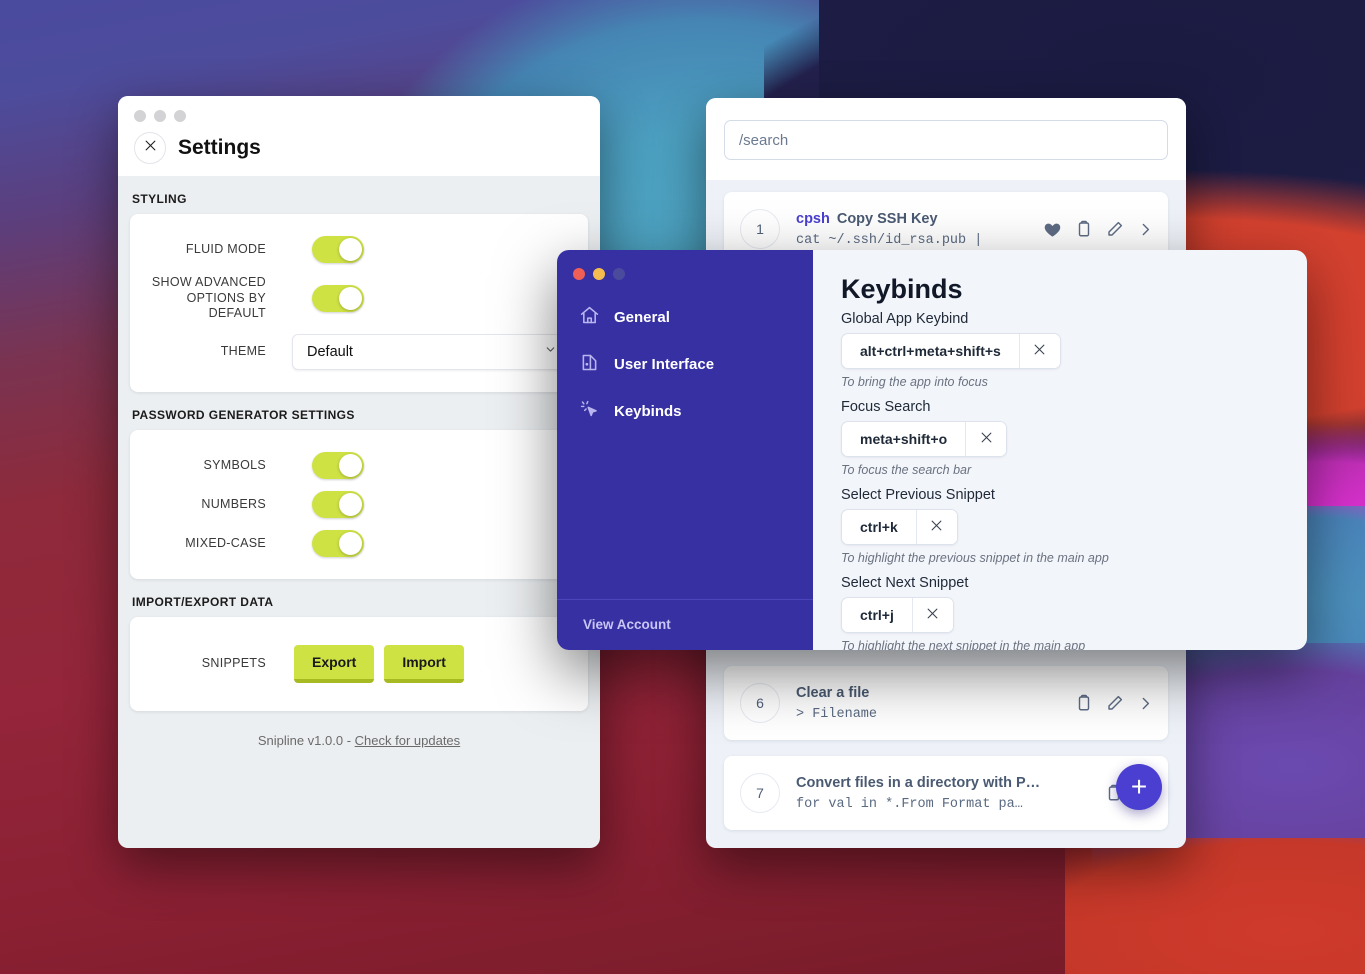  Describe the element at coordinates (1052, 229) in the screenshot. I see `heart-icon` at that location.